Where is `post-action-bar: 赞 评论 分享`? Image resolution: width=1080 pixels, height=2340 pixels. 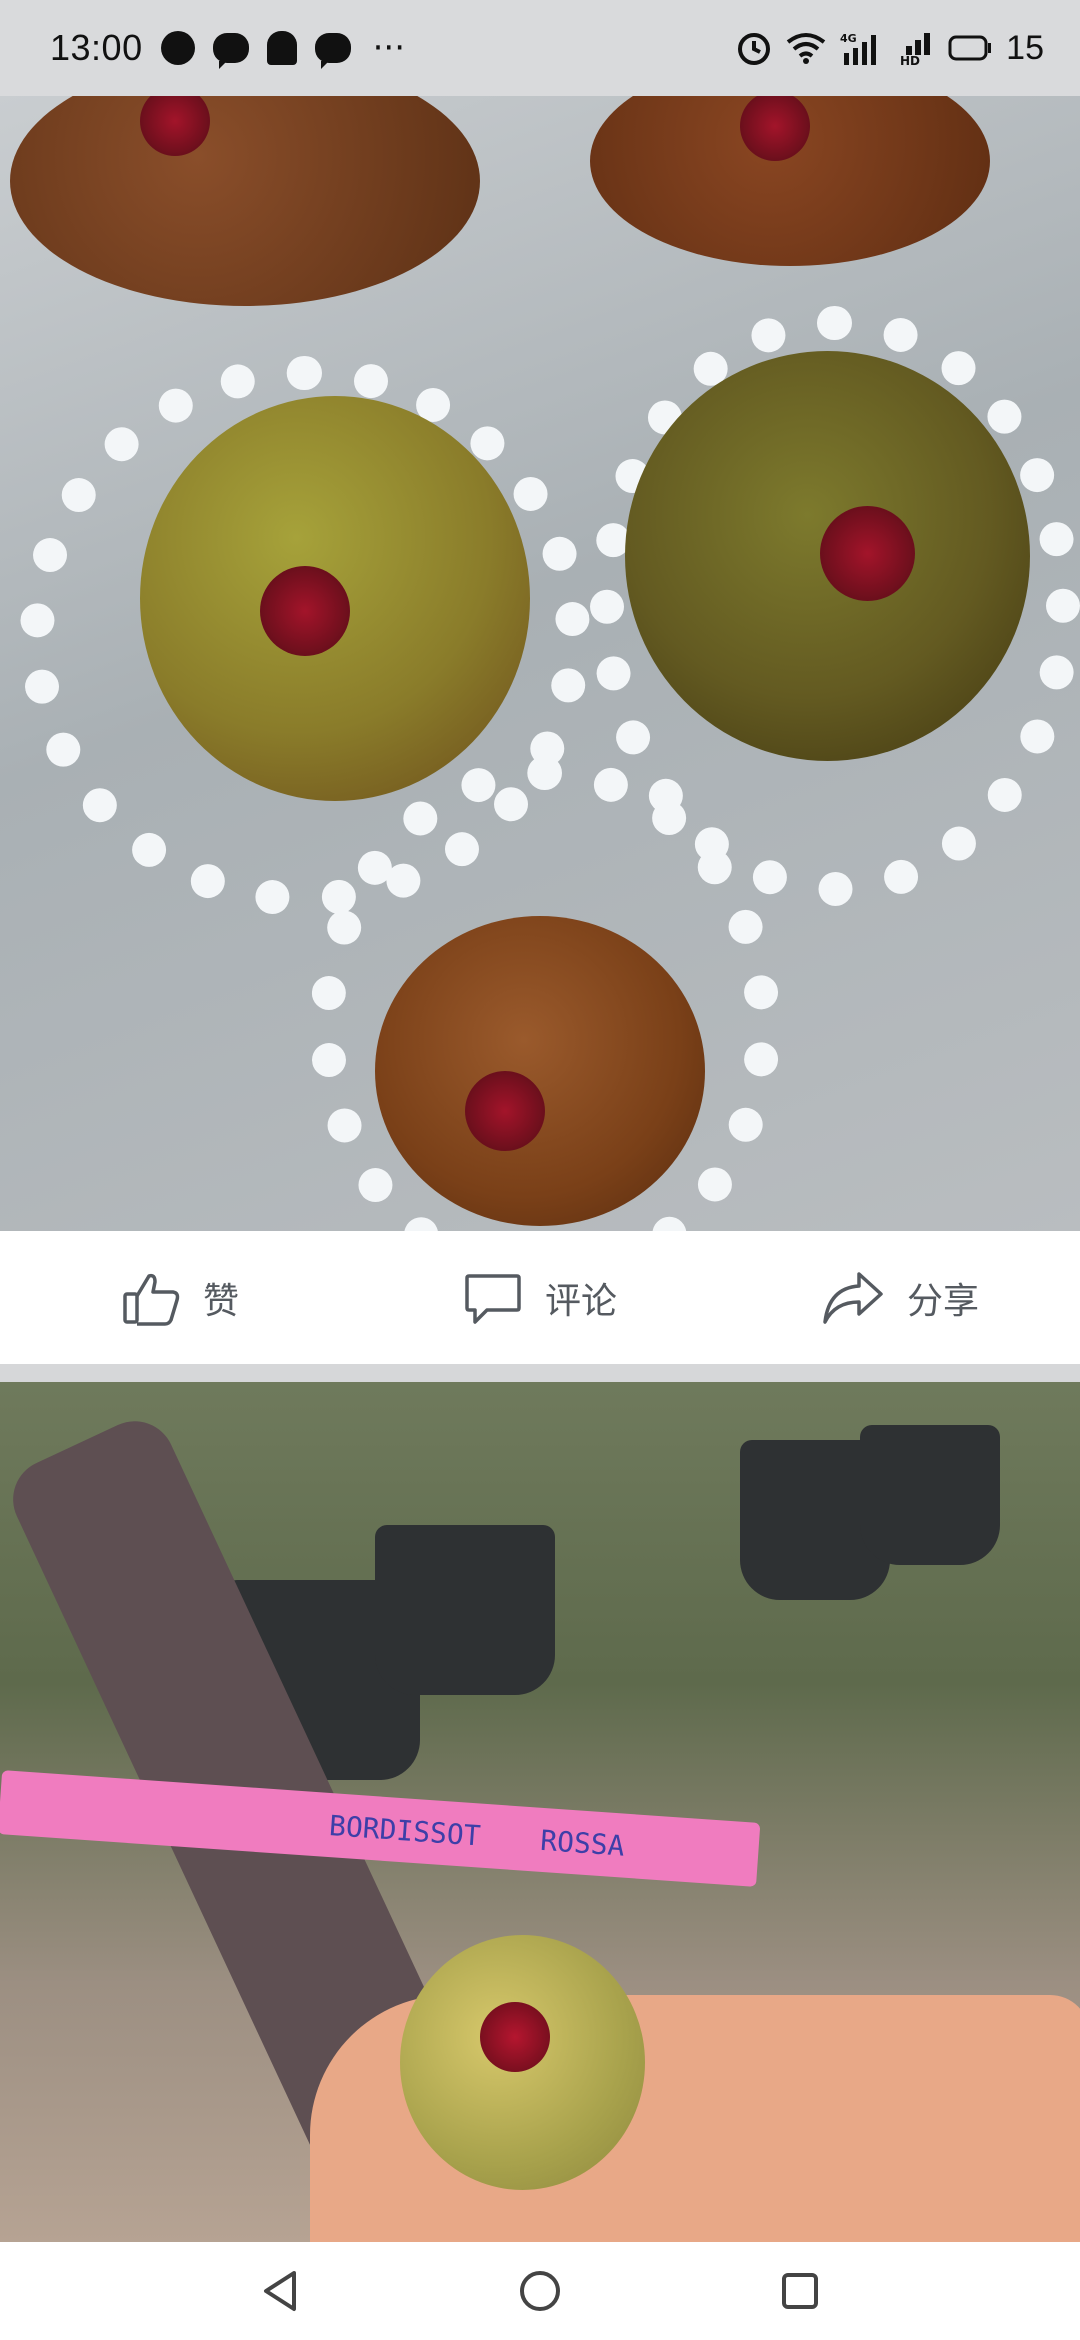 post-action-bar: 赞 评论 分享 is located at coordinates (540, 1297).